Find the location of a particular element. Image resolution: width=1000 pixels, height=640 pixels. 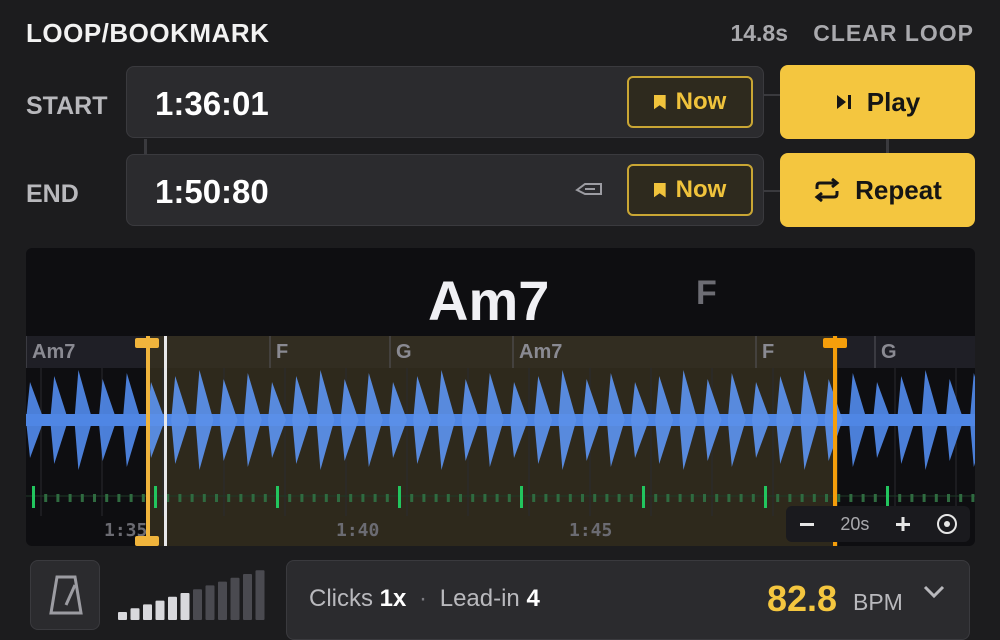

target-icon is located at coordinates (947, 524).